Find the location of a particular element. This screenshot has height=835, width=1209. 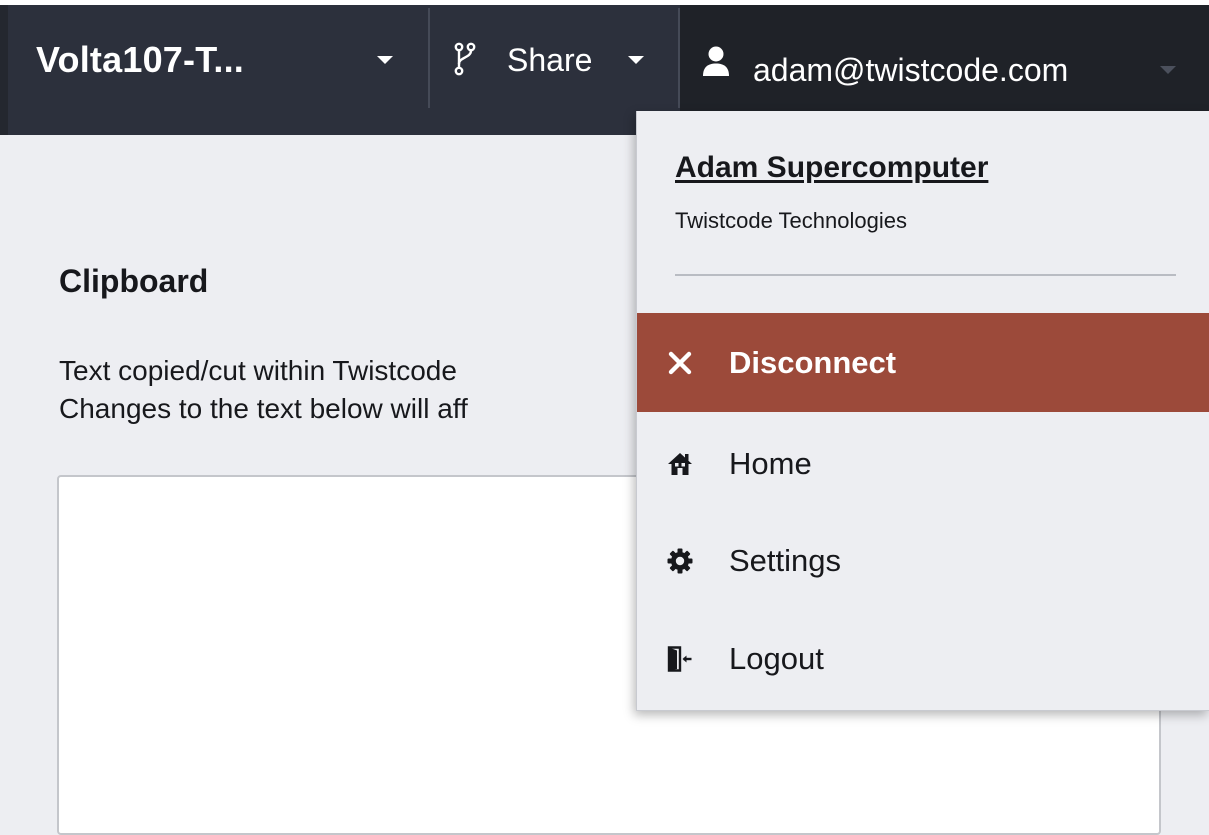

logout-menu-item: Logout is located at coordinates (923, 658).